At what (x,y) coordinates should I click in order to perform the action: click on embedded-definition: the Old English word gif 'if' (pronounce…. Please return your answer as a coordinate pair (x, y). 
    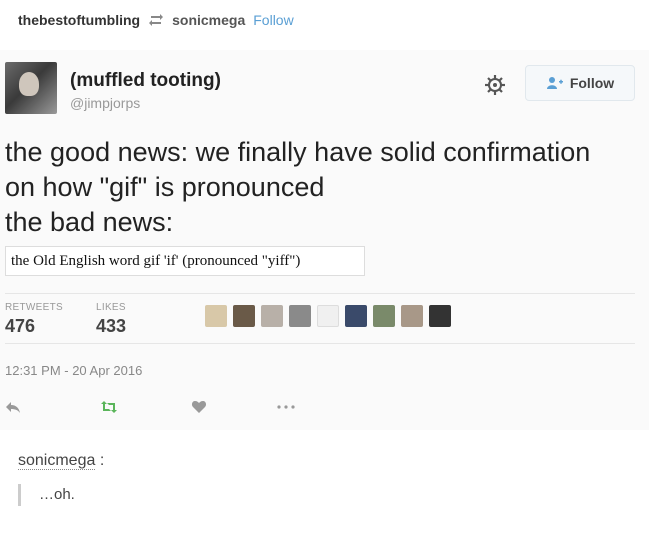
    Looking at the image, I should click on (185, 261).